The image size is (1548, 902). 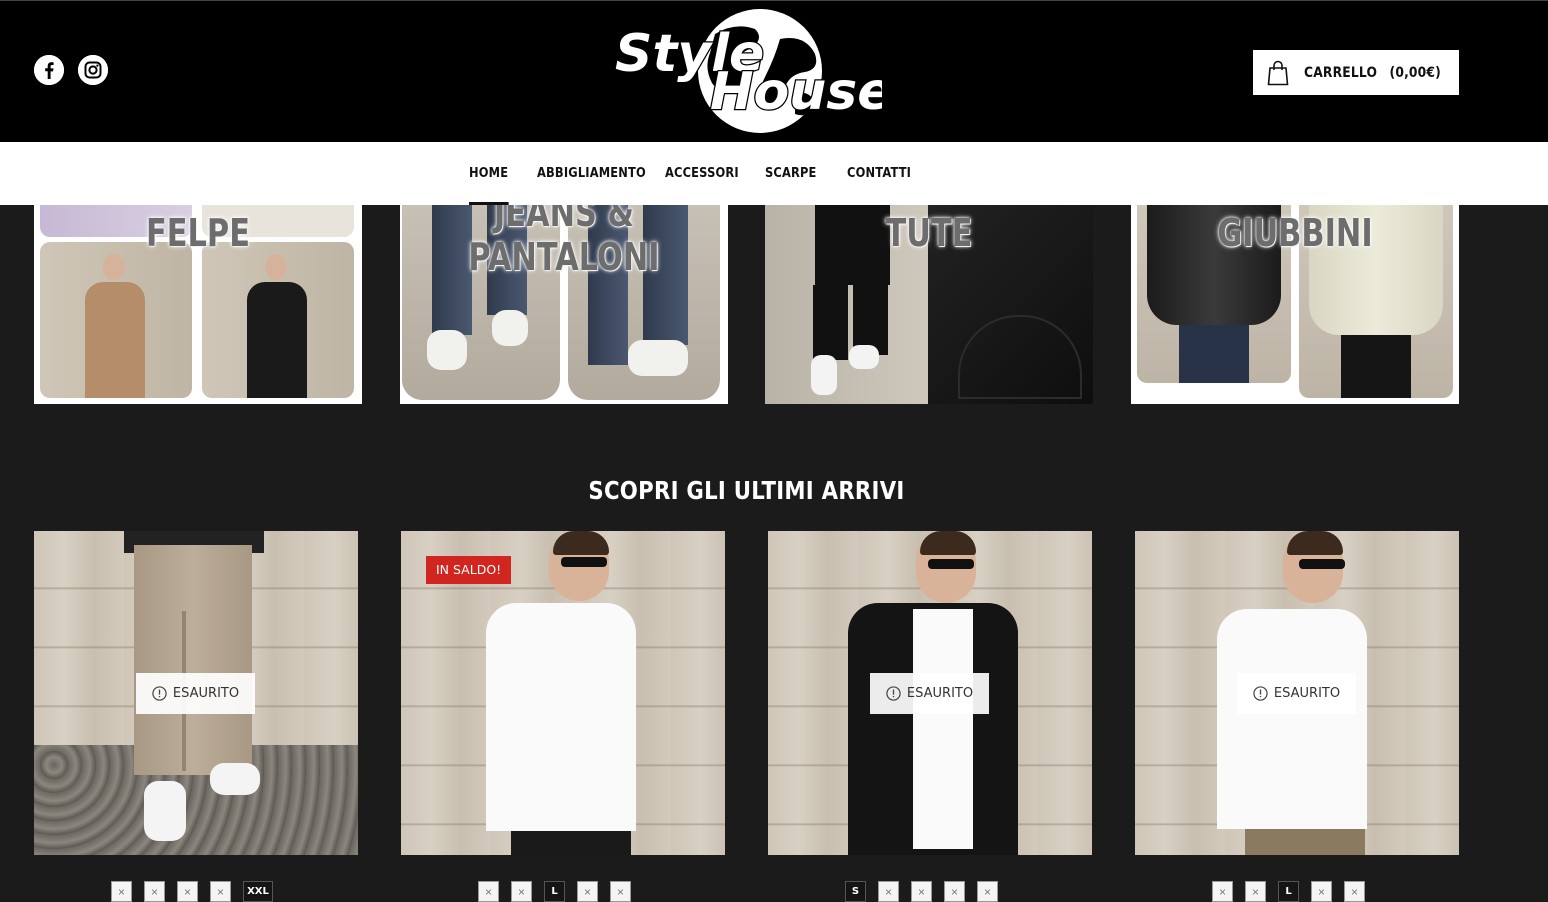 I want to click on site-logo: Style House, so click(x=752, y=73).